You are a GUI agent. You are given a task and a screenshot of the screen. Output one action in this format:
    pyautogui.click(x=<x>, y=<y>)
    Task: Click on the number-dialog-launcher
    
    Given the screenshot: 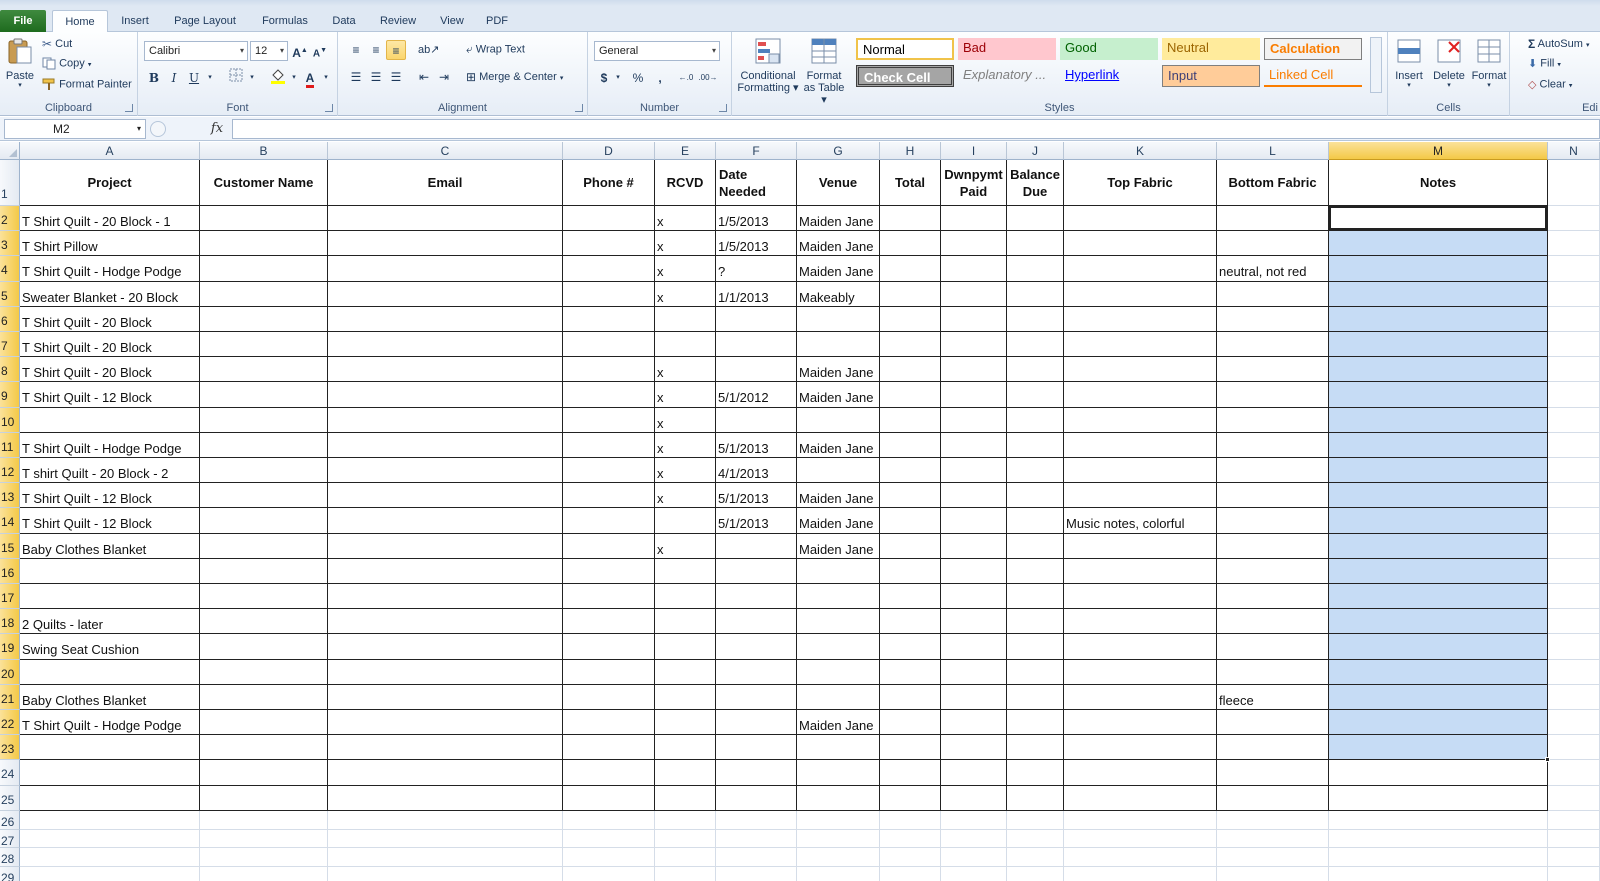 What is the action you would take?
    pyautogui.click(x=723, y=108)
    